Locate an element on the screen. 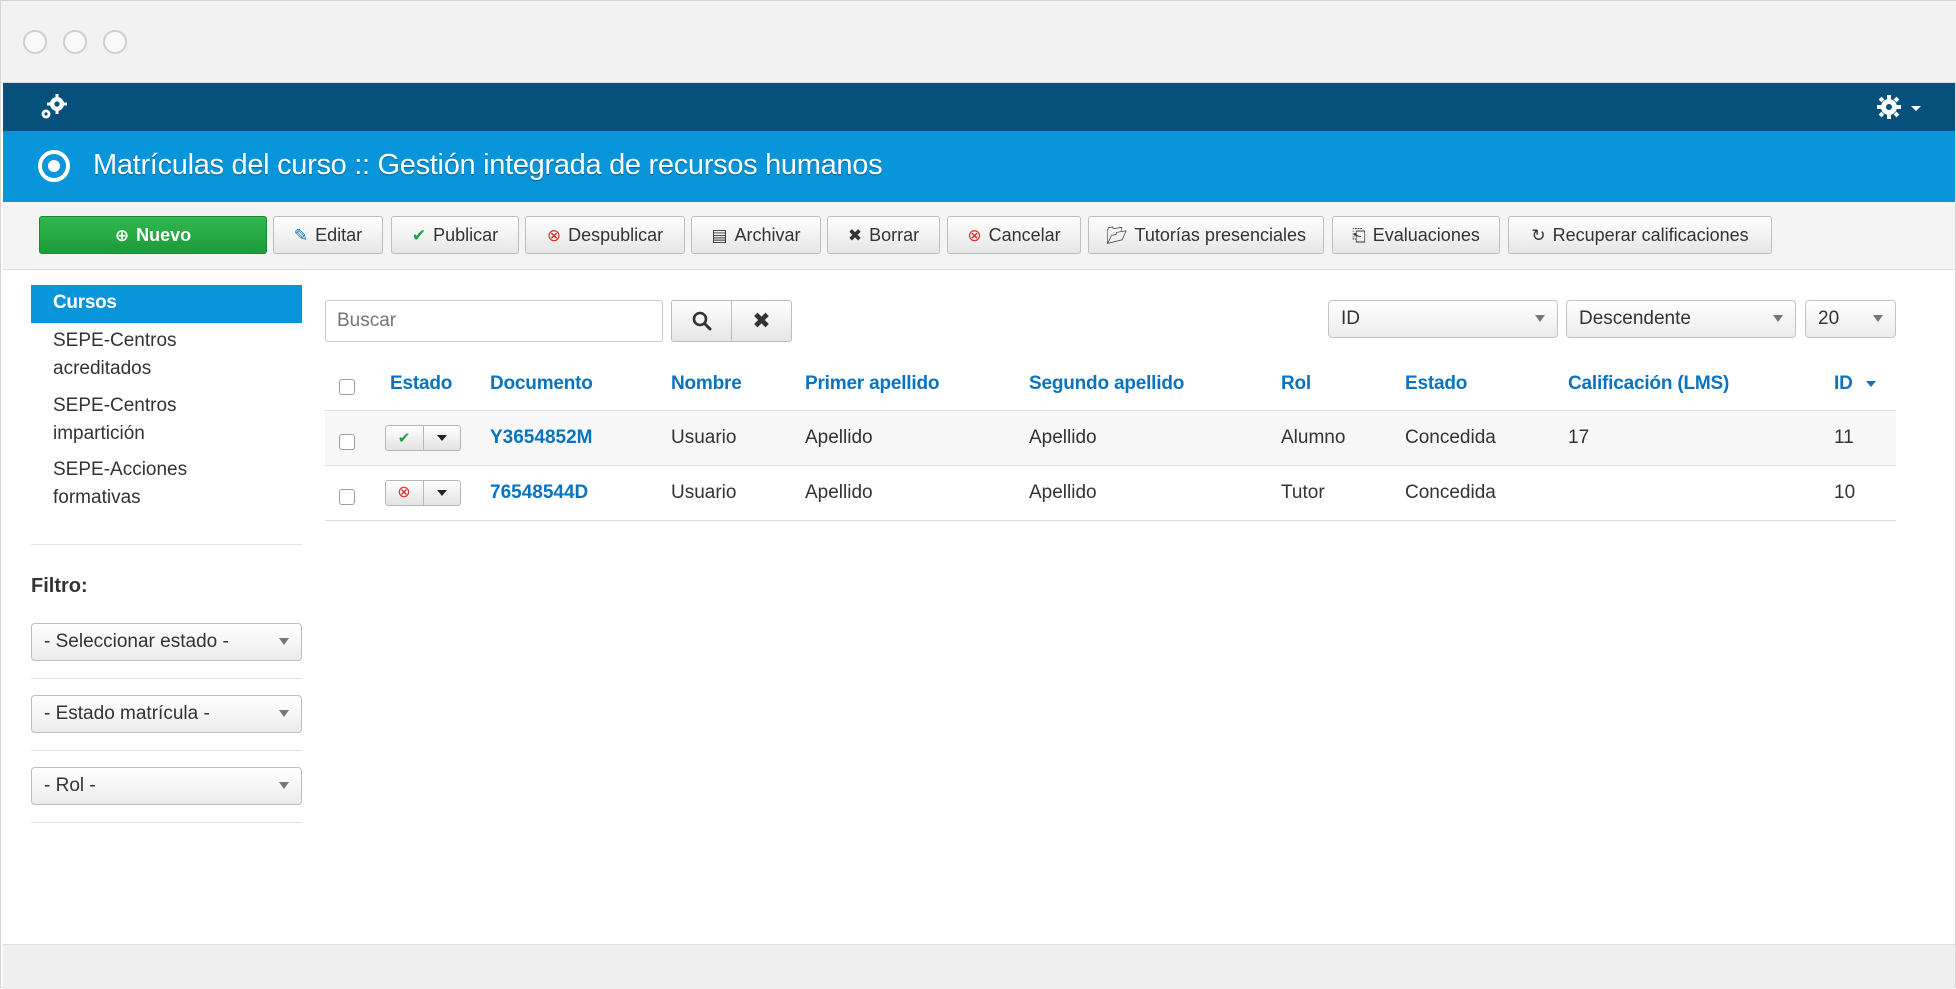 The height and width of the screenshot is (989, 1956). tutorials-button: 📂︎ Tutorías presenciales is located at coordinates (1206, 235).